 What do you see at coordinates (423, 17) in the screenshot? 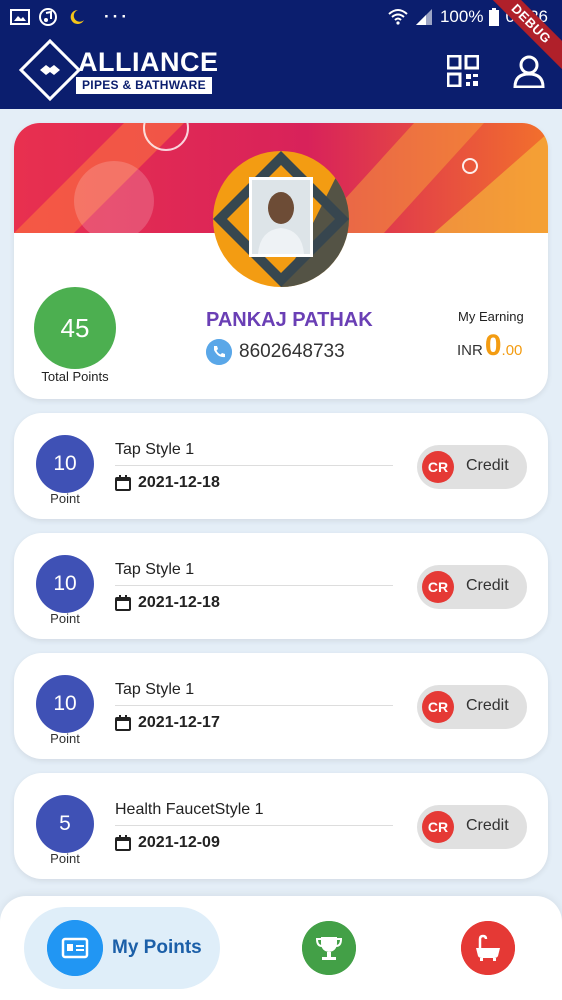
I see `signal-icon` at bounding box center [423, 17].